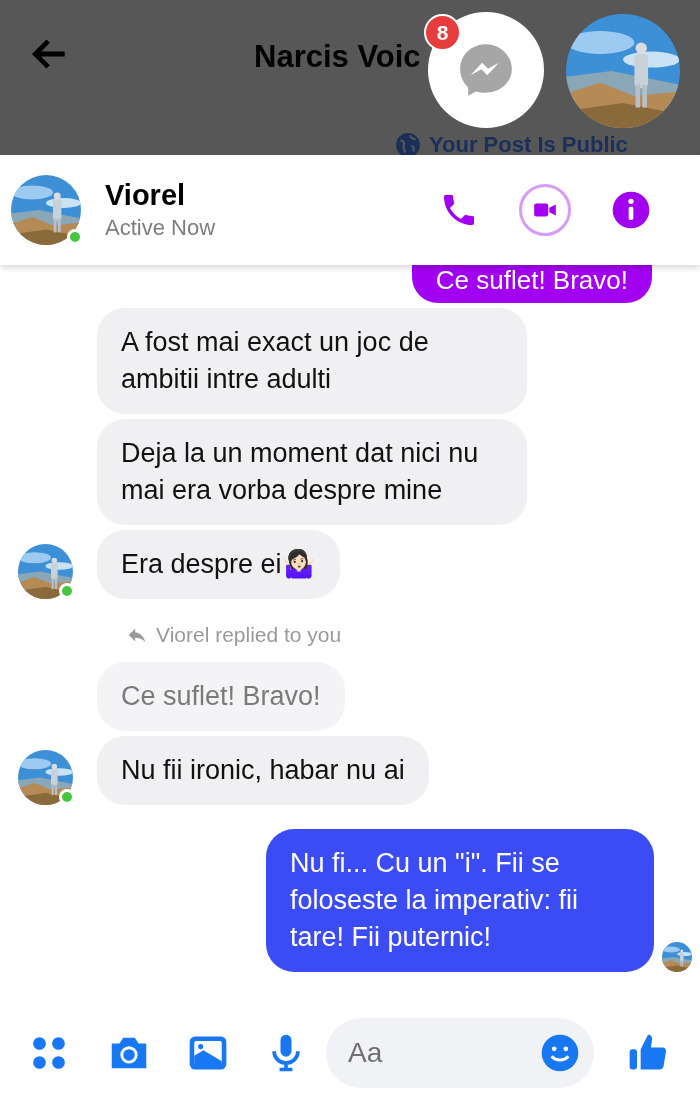 The height and width of the screenshot is (1107, 700). Describe the element at coordinates (312, 361) in the screenshot. I see `message-bubble: A fost mai exact un joc de ambitii intre adulti` at that location.